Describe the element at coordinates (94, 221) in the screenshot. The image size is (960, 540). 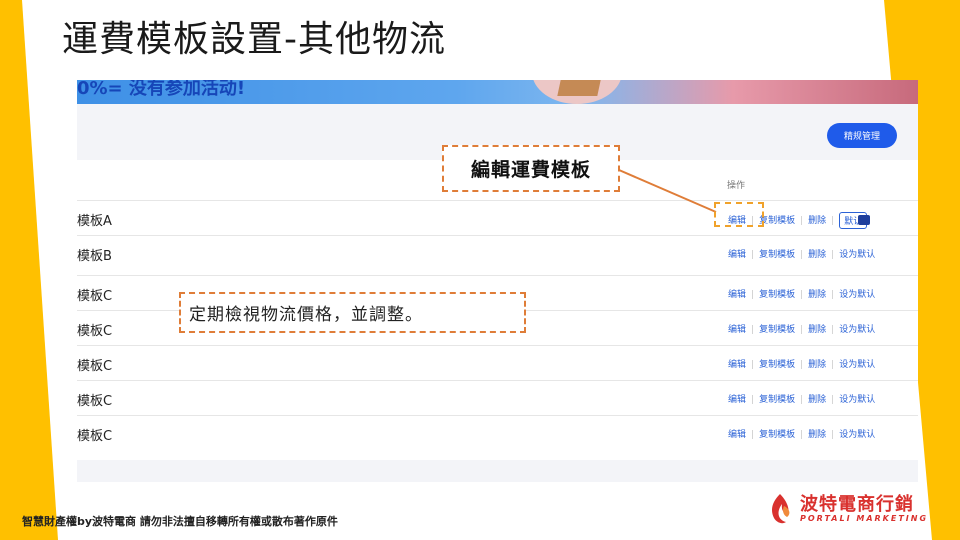
I see `template-name: 模板A` at that location.